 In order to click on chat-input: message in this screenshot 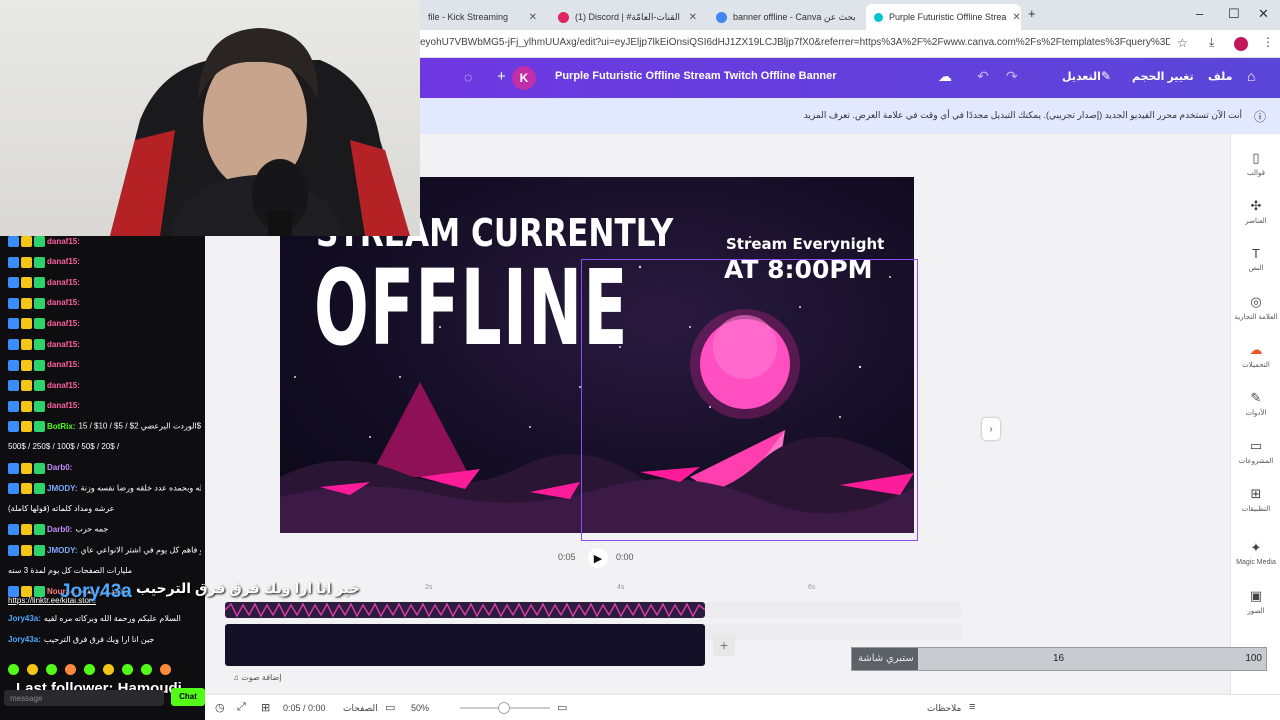, I will do `click(84, 698)`.